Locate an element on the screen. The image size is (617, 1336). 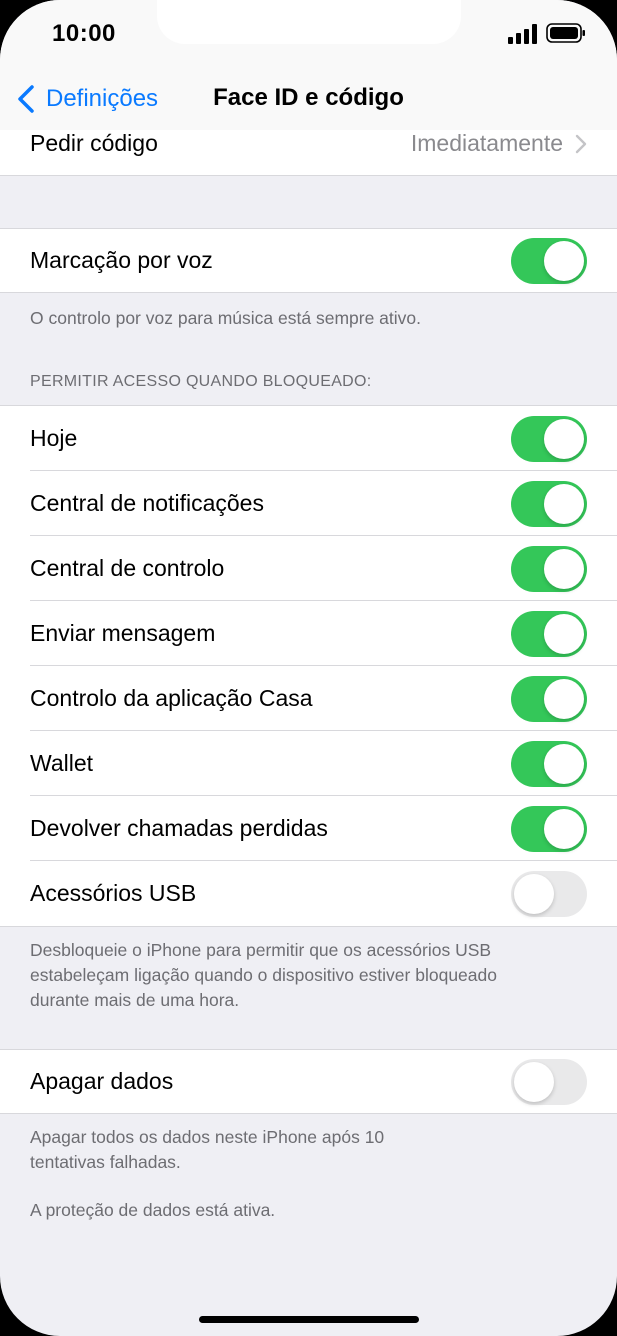
return-missed-calls-toggle is located at coordinates (549, 828).